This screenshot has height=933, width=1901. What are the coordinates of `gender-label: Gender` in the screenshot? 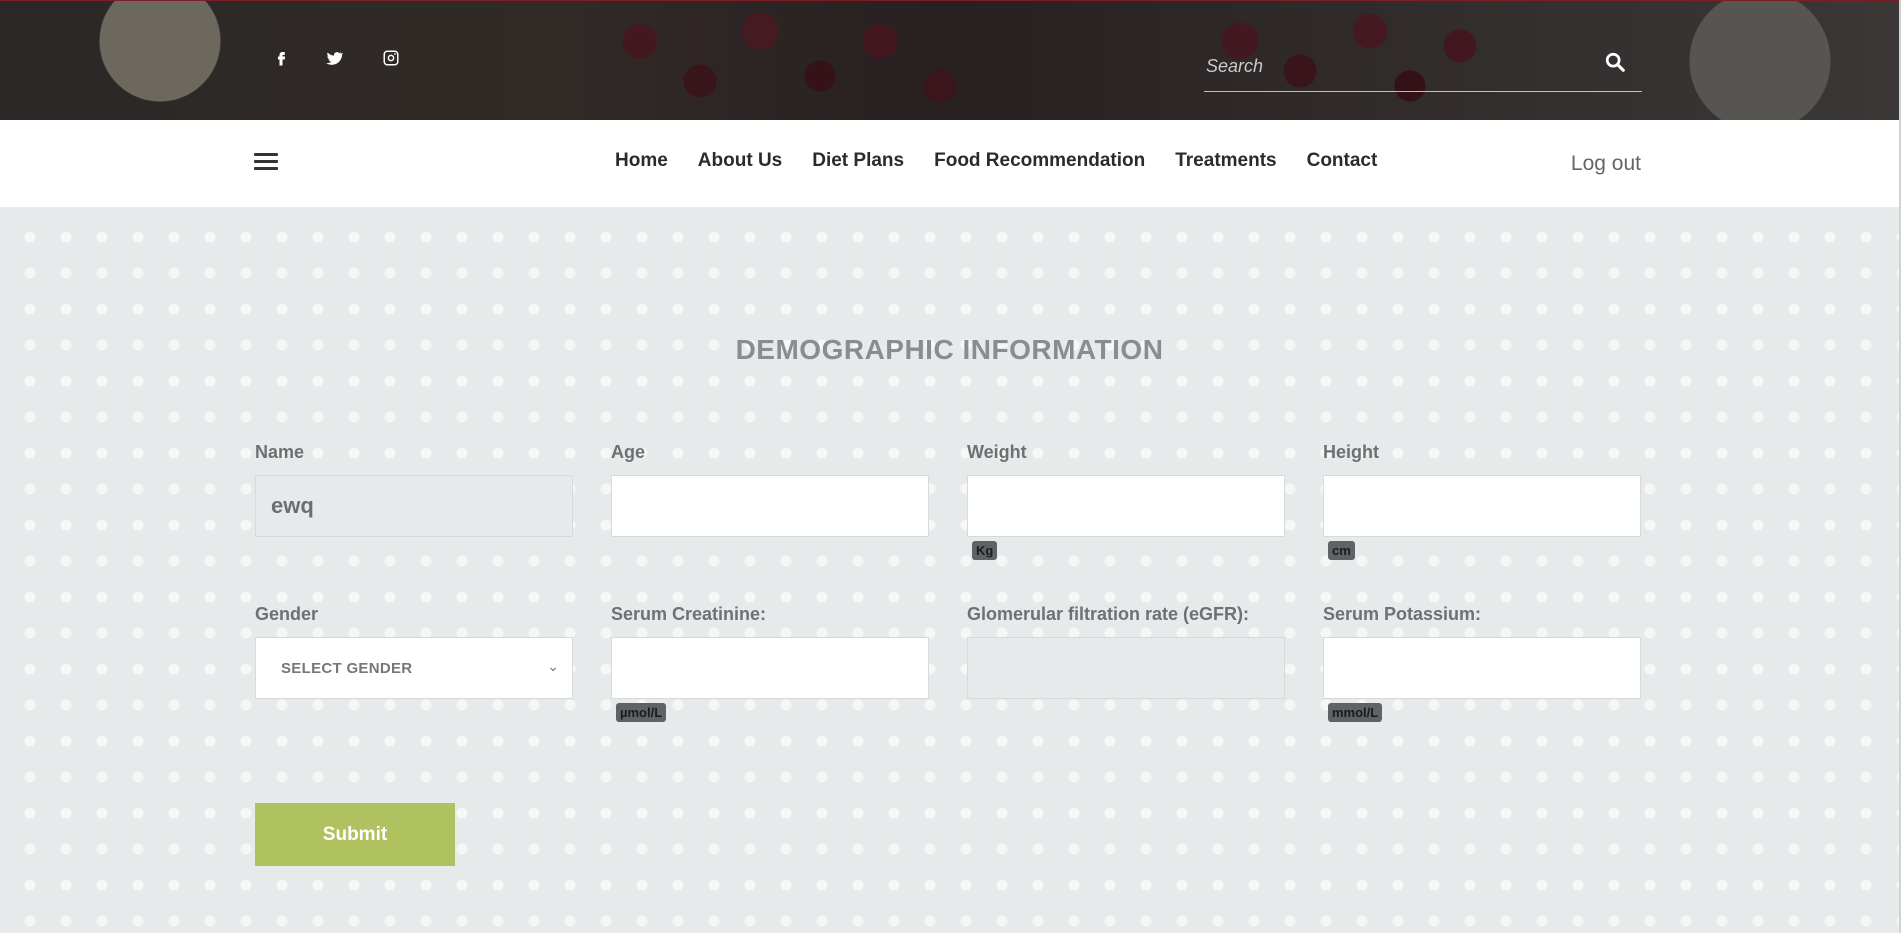 It's located at (287, 614).